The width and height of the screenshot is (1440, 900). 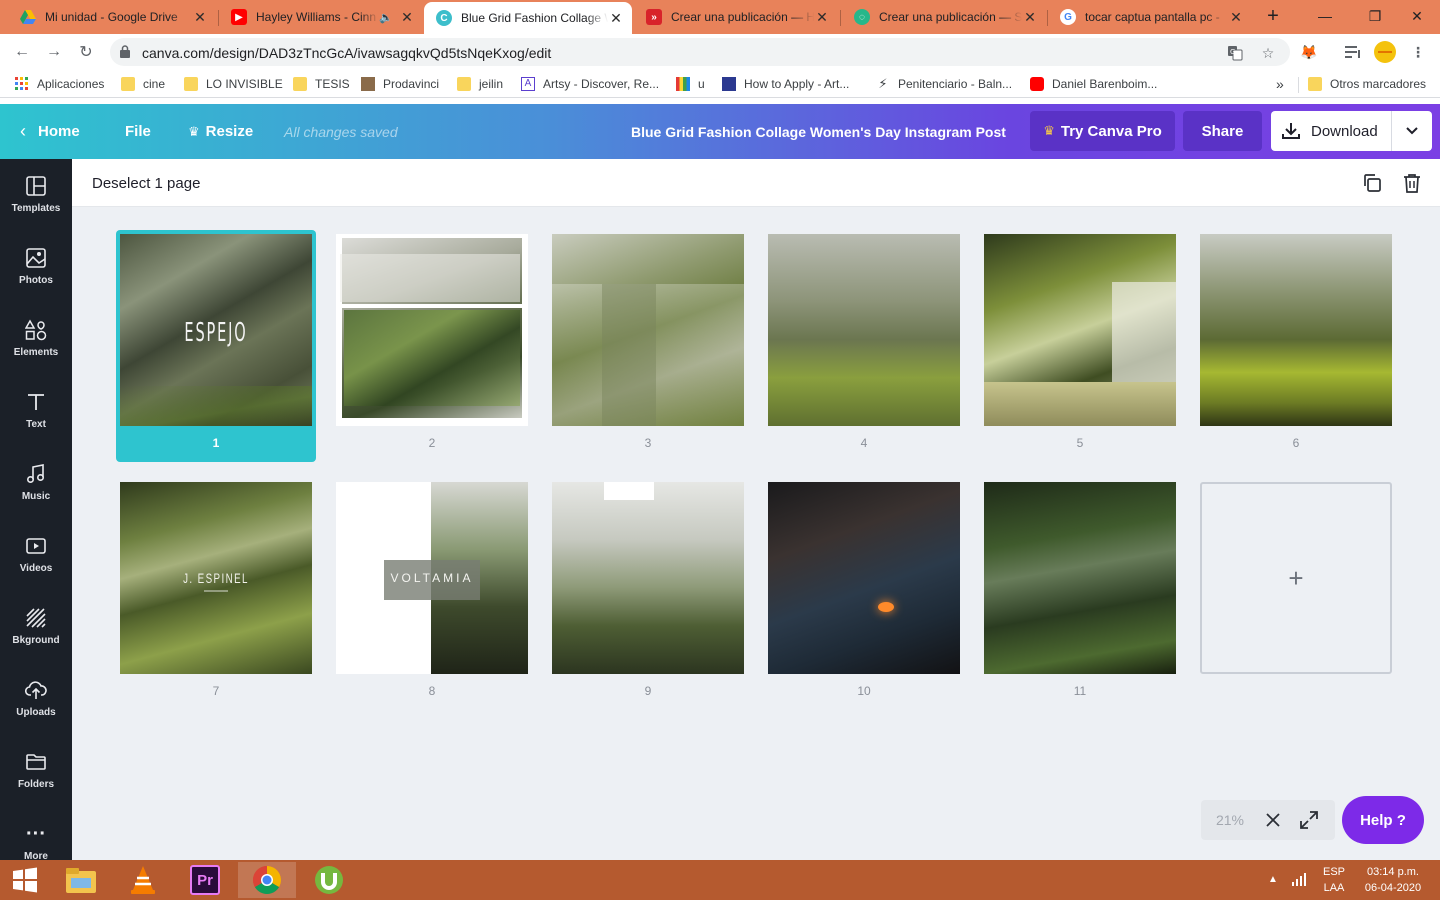 What do you see at coordinates (1102, 131) in the screenshot?
I see `try-canva-pro-button: ♛ Try Canva Pro` at bounding box center [1102, 131].